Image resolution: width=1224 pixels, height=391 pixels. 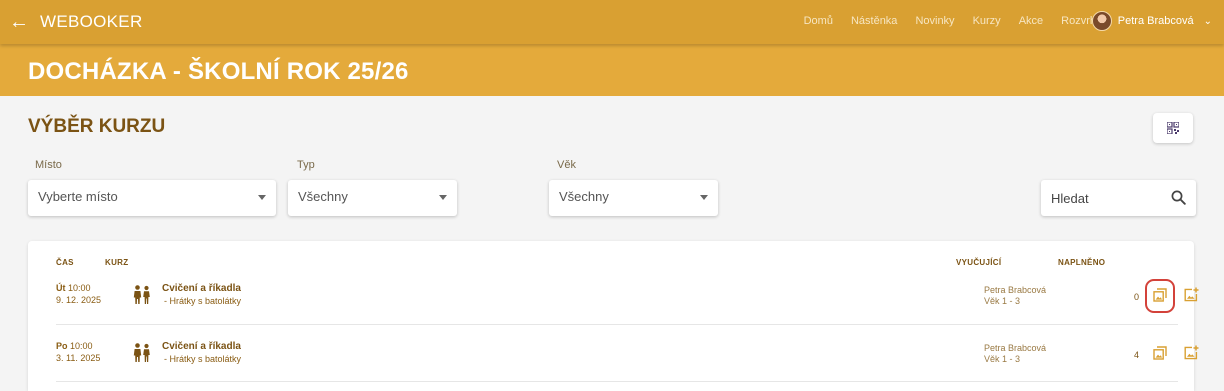 I want to click on age-select: Všechny, so click(x=633, y=198).